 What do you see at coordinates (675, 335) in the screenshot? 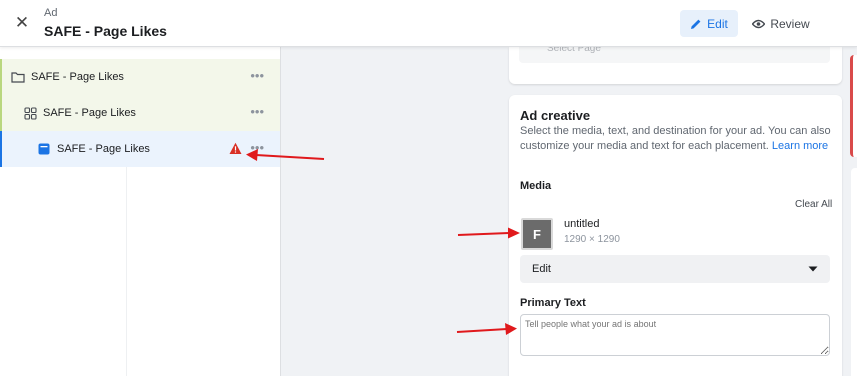
I see `primary-text-input` at bounding box center [675, 335].